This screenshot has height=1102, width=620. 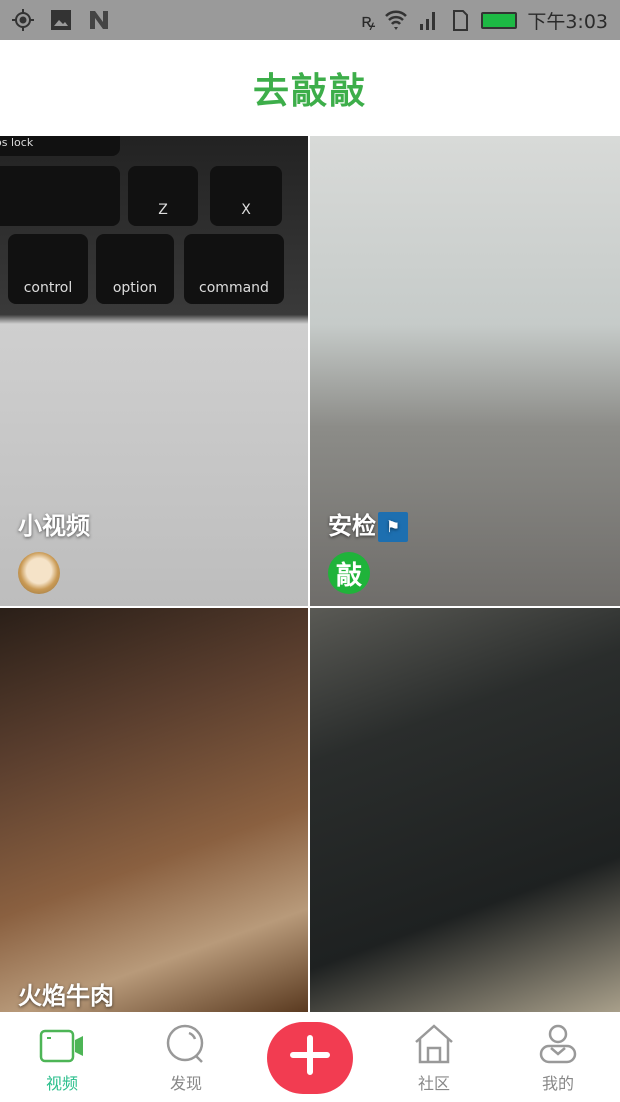 I want to click on publish-button, so click(x=310, y=1057).